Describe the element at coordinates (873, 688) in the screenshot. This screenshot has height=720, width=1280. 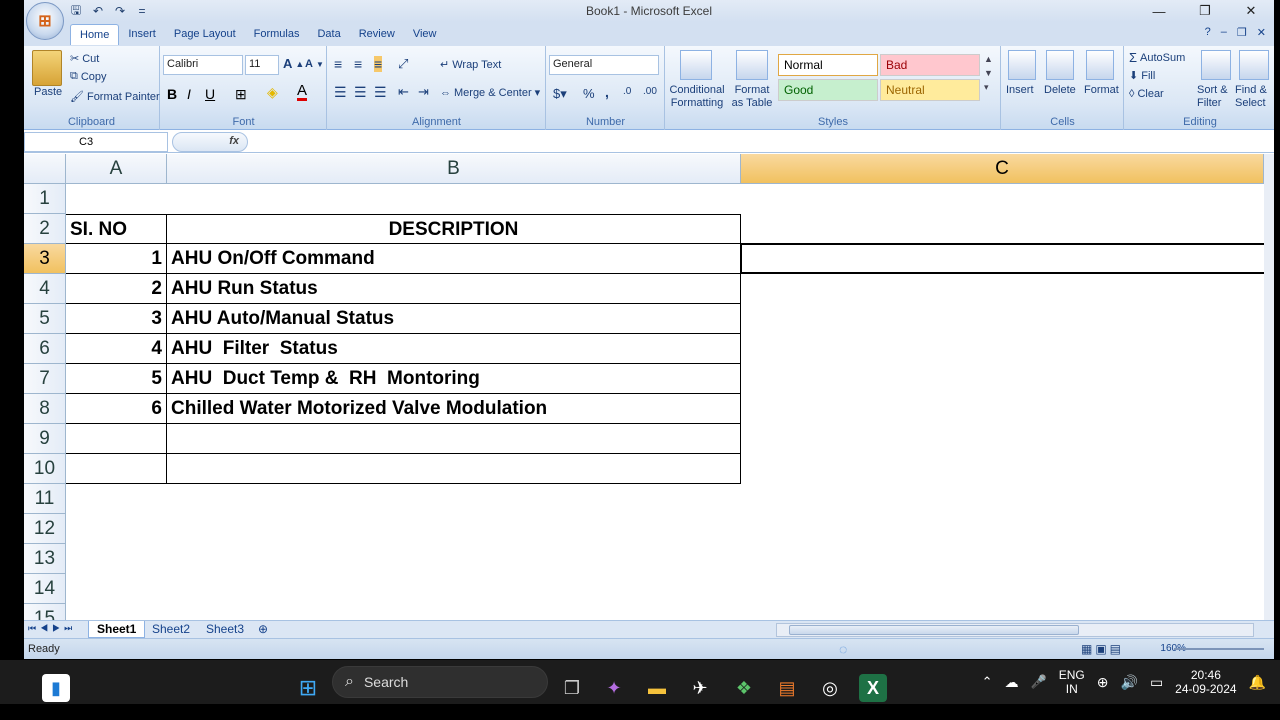
I see `excel-taskbar-icon: X` at that location.